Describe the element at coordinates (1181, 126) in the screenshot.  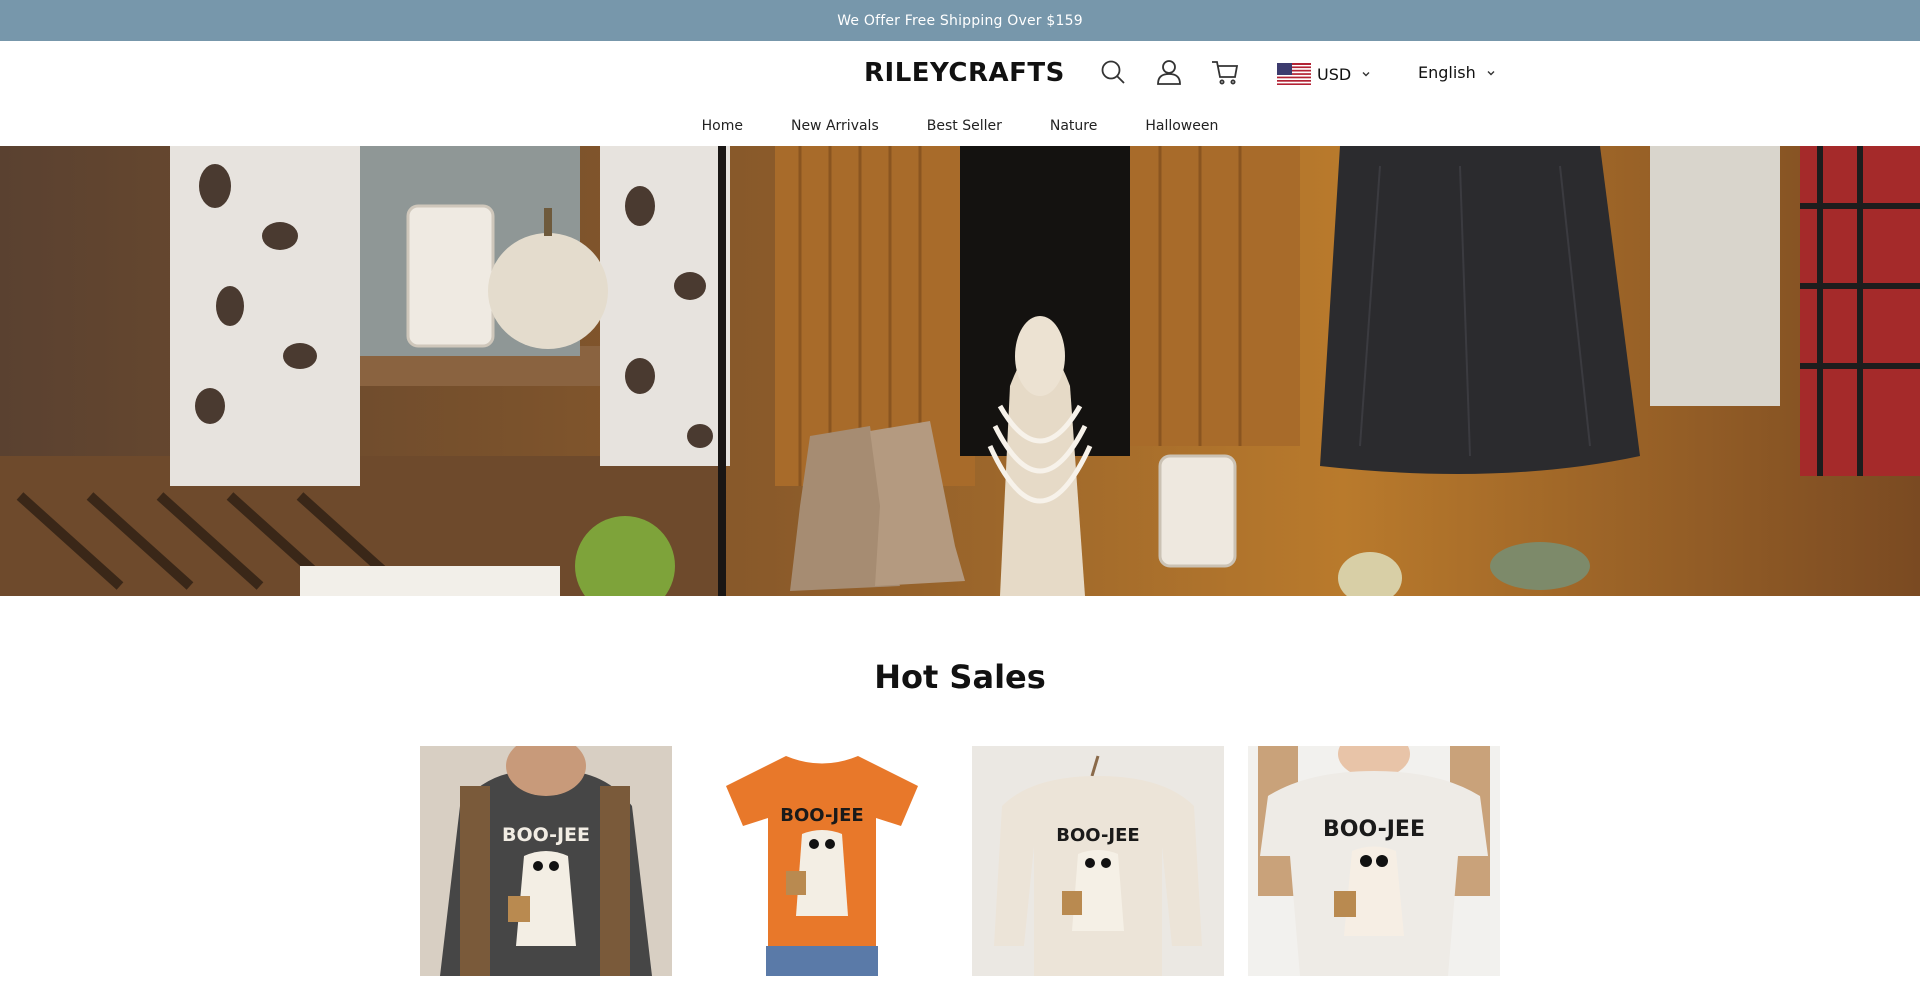
I see `nav-halloween: Halloween` at that location.